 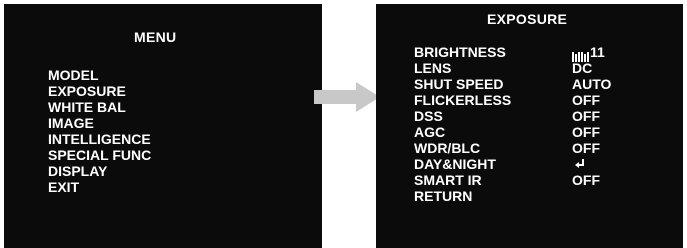 I want to click on brightness-label: BRIGHTNESS, so click(x=460, y=52).